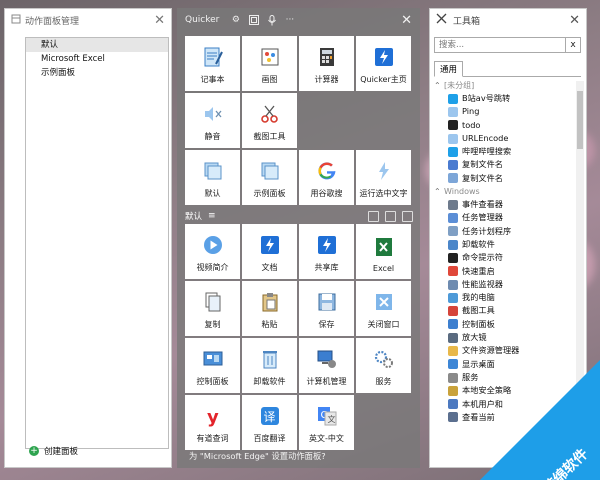 Image resolution: width=600 pixels, height=480 pixels. What do you see at coordinates (326, 365) in the screenshot?
I see `action-button: 计算机管理` at bounding box center [326, 365].